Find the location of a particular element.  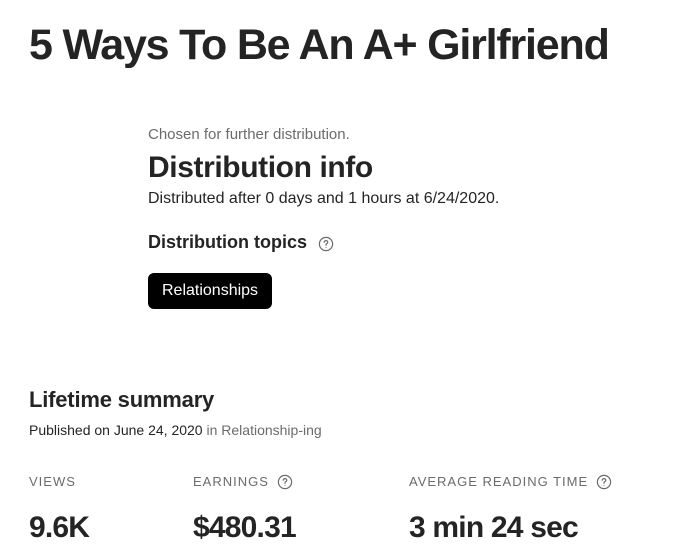

distribution-topics-label: Distribution topics is located at coordinates (227, 242).